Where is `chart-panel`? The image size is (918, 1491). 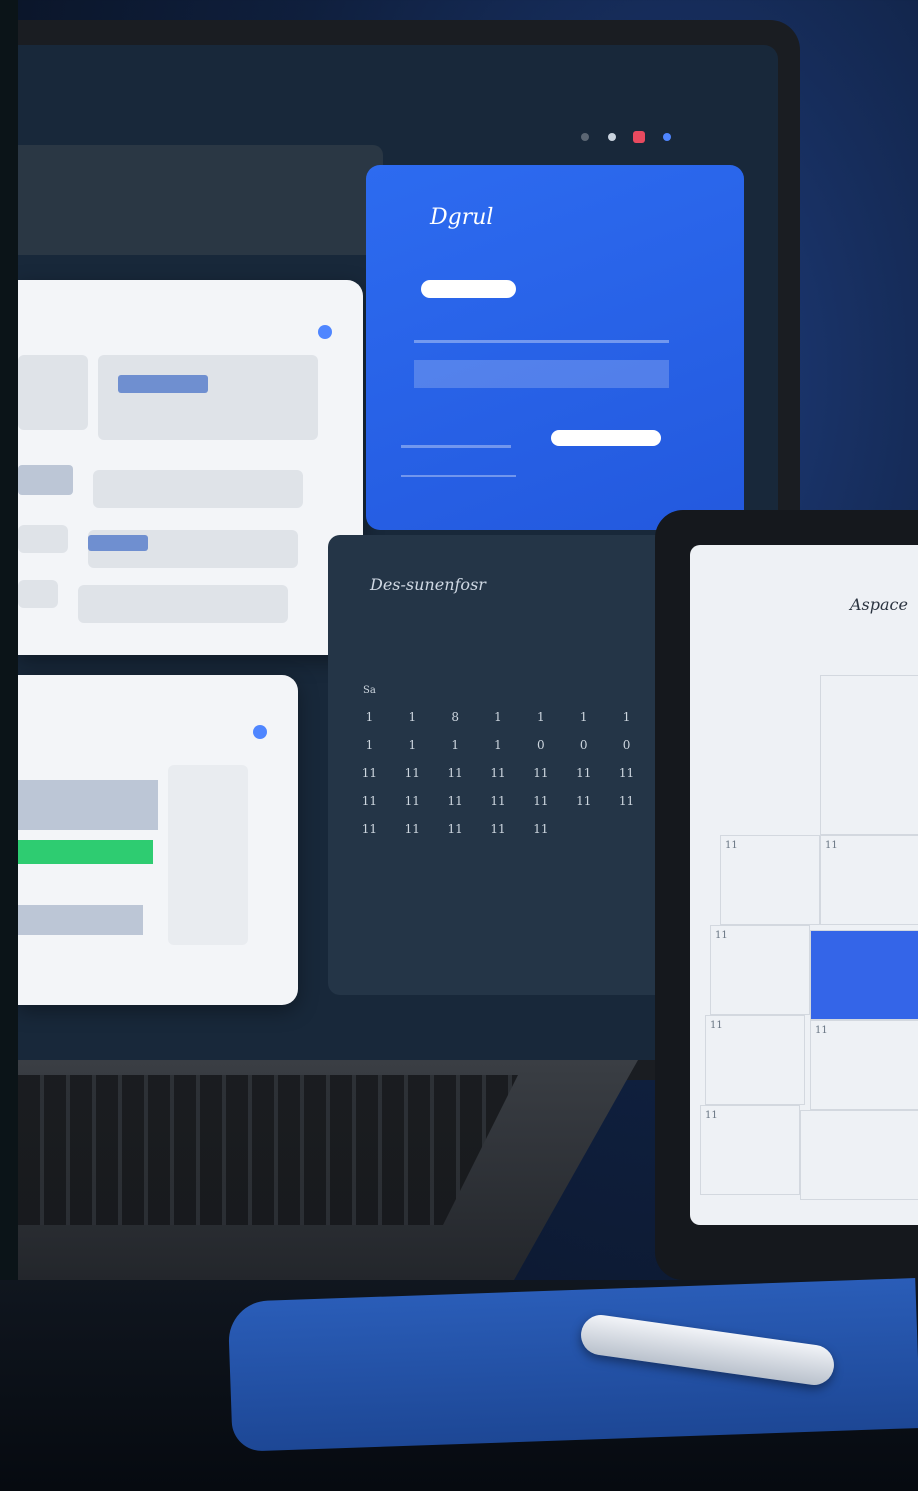 chart-panel is located at coordinates (158, 840).